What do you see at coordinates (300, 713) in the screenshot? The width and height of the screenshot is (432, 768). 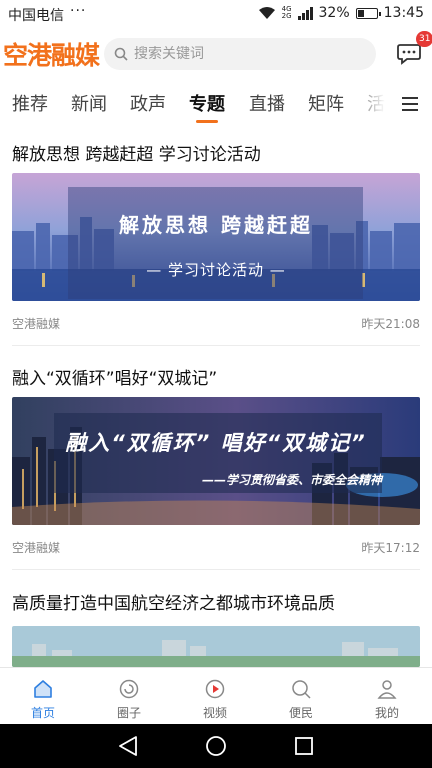 I see `nav-label: 便民` at bounding box center [300, 713].